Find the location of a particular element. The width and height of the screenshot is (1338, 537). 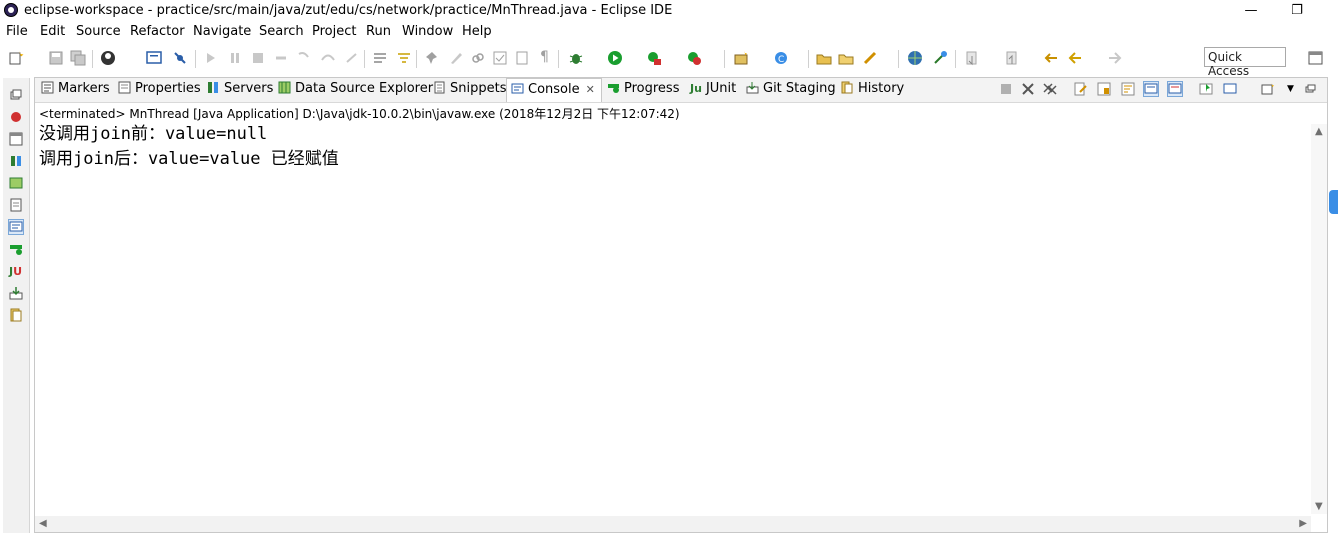

menu-help: Help is located at coordinates (477, 31).